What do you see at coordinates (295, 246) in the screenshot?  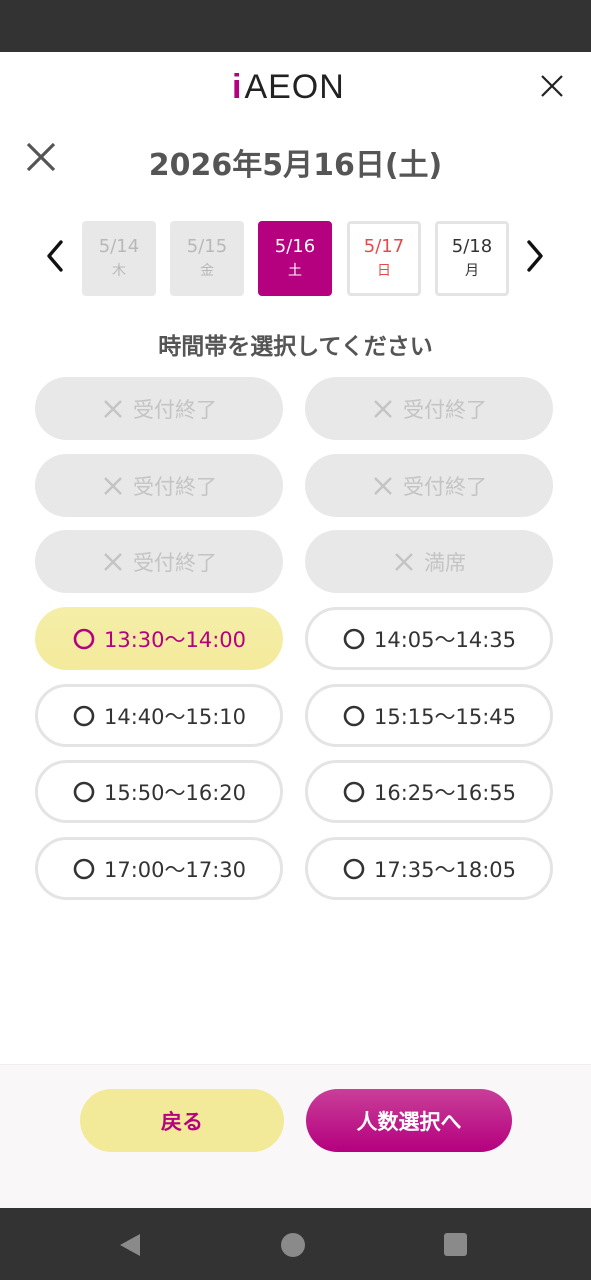 I see `date-label: 5/16` at bounding box center [295, 246].